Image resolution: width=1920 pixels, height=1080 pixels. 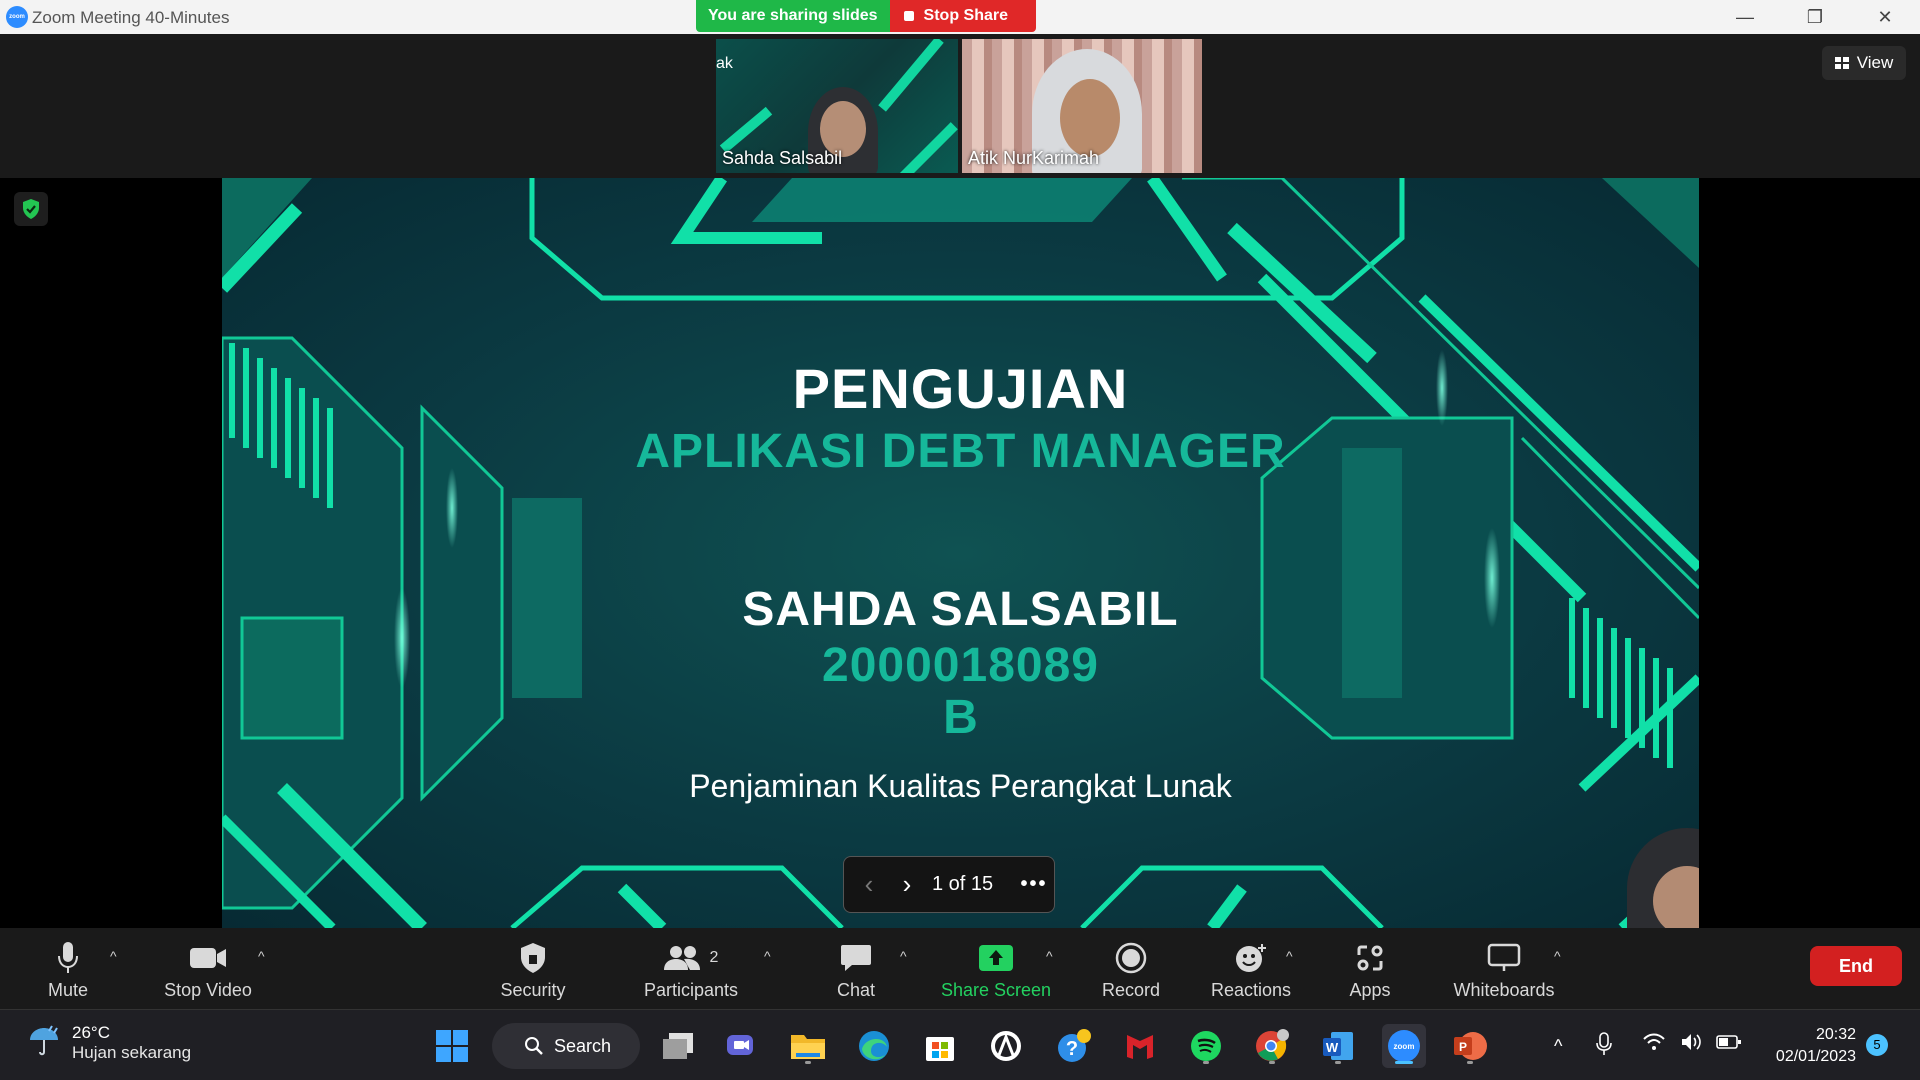 I want to click on microsoft-store-icon, so click(x=940, y=1046).